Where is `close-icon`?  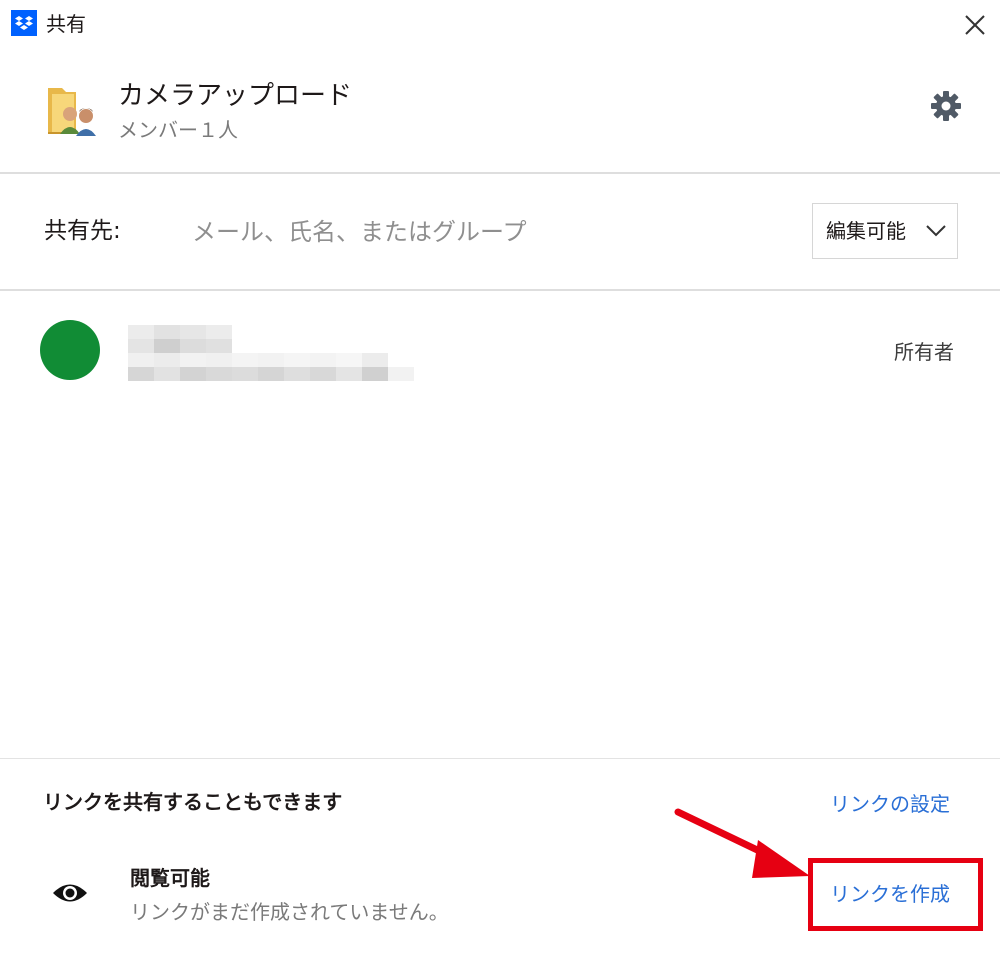
close-icon is located at coordinates (975, 25).